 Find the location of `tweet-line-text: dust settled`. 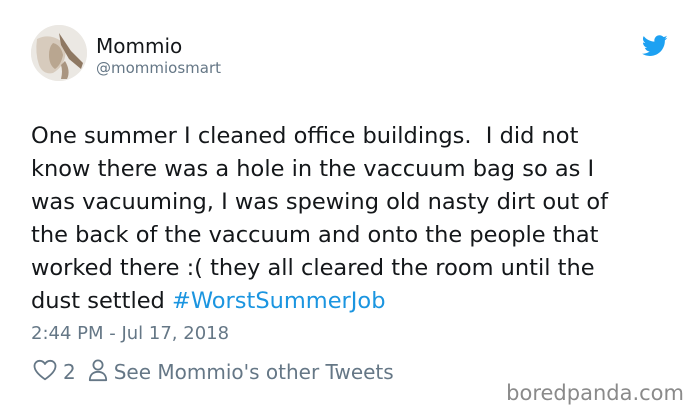

tweet-line-text: dust settled is located at coordinates (101, 301).